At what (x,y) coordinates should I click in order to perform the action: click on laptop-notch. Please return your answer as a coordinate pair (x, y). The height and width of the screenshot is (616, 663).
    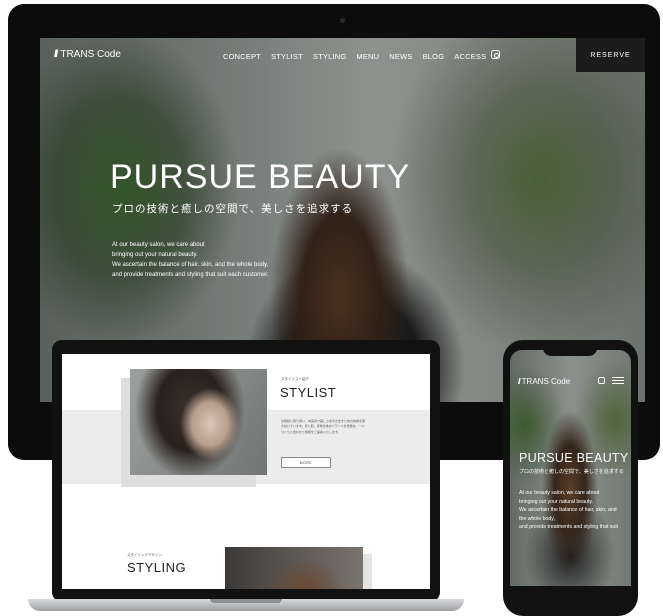
    Looking at the image, I should click on (246, 601).